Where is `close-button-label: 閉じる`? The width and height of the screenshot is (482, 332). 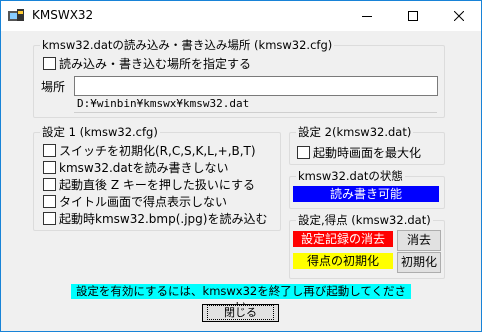 close-button-label: 閉じる is located at coordinates (240, 312).